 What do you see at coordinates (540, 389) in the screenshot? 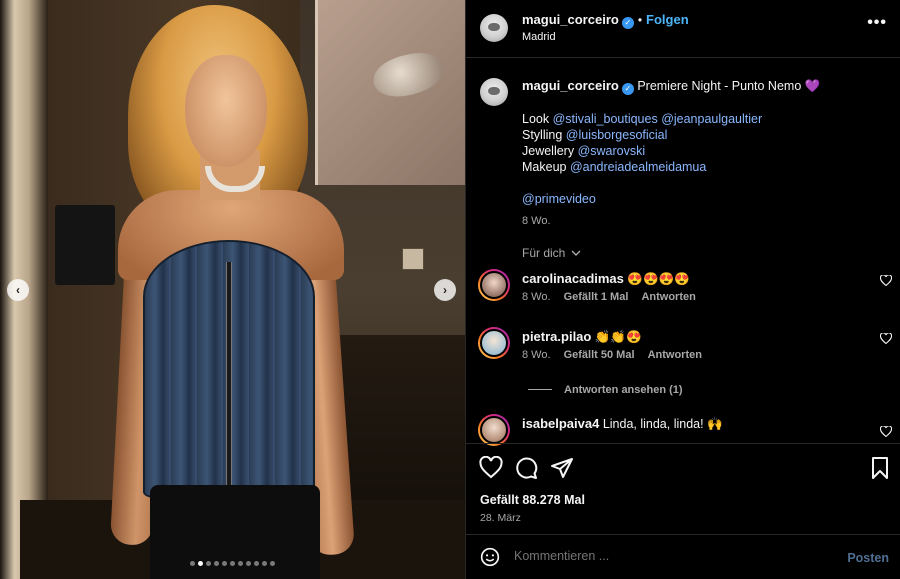
I see `replies-divider` at bounding box center [540, 389].